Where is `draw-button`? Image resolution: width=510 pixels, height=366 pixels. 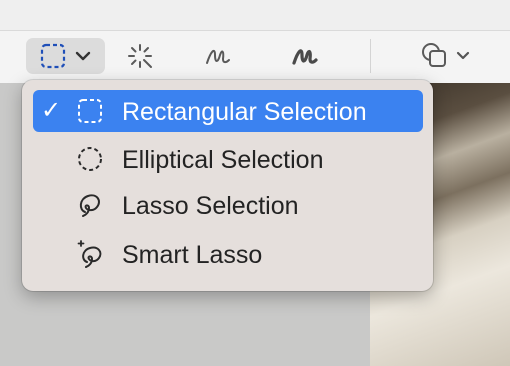
draw-button is located at coordinates (305, 56).